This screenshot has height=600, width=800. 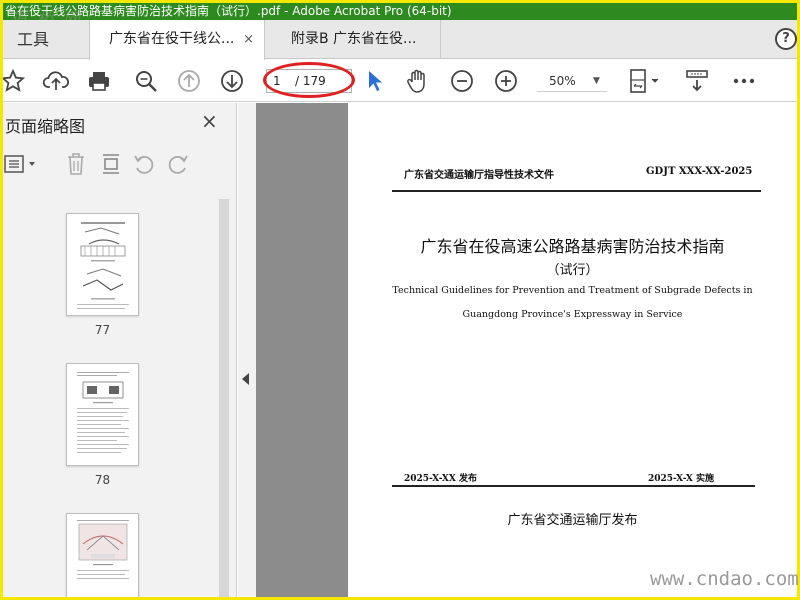 I want to click on doc-header-rule, so click(x=576, y=191).